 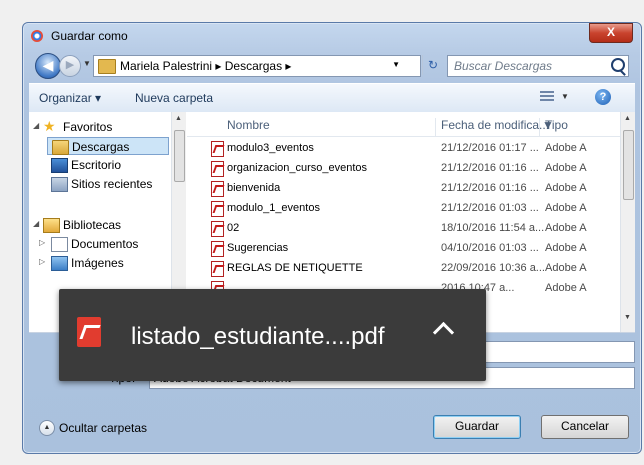 I want to click on back-arrow-icon: ◀, so click(x=48, y=66).